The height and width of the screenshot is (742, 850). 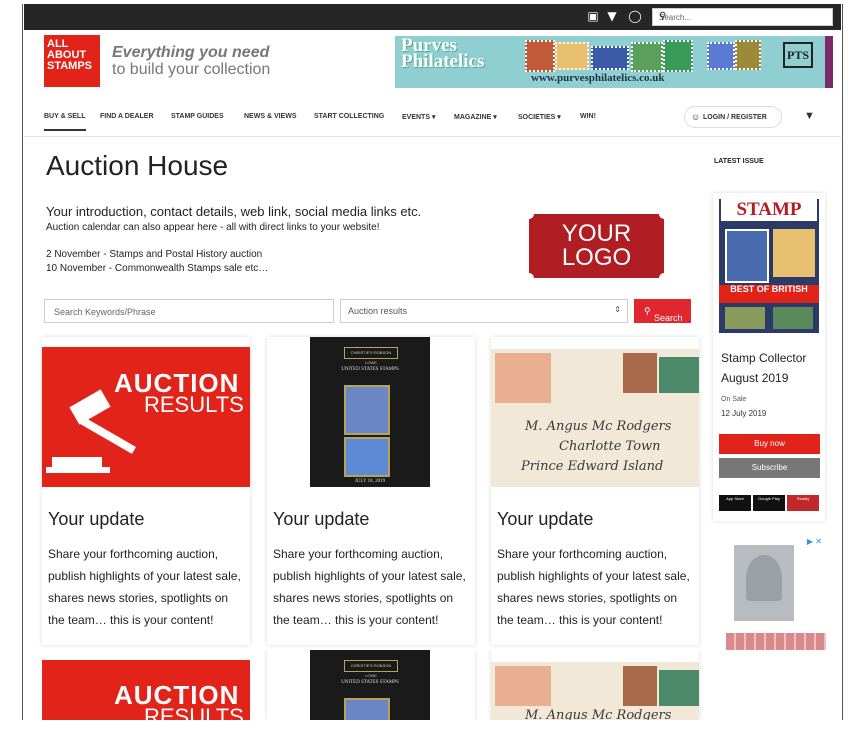 What do you see at coordinates (662, 311) in the screenshot?
I see `search-button: ⚲ Search` at bounding box center [662, 311].